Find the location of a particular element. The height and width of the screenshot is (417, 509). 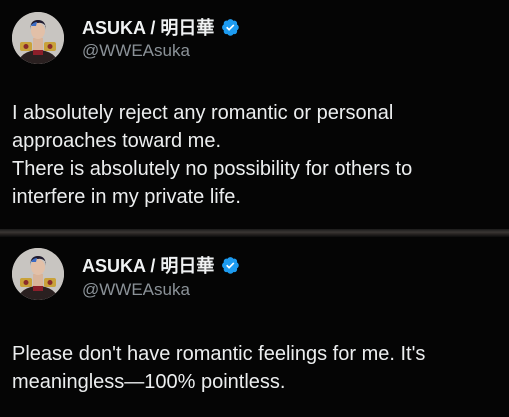

post-divider is located at coordinates (254, 233).